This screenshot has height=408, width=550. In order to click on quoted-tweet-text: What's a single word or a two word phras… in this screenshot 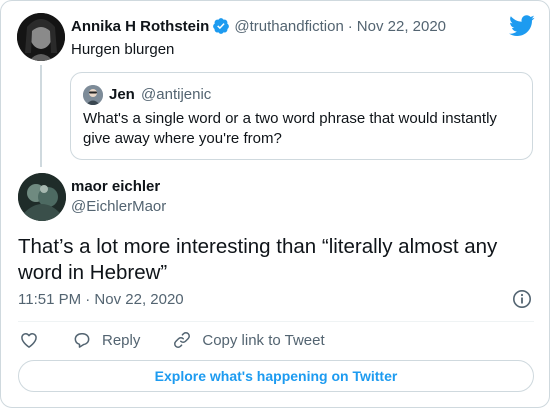, I will do `click(290, 128)`.